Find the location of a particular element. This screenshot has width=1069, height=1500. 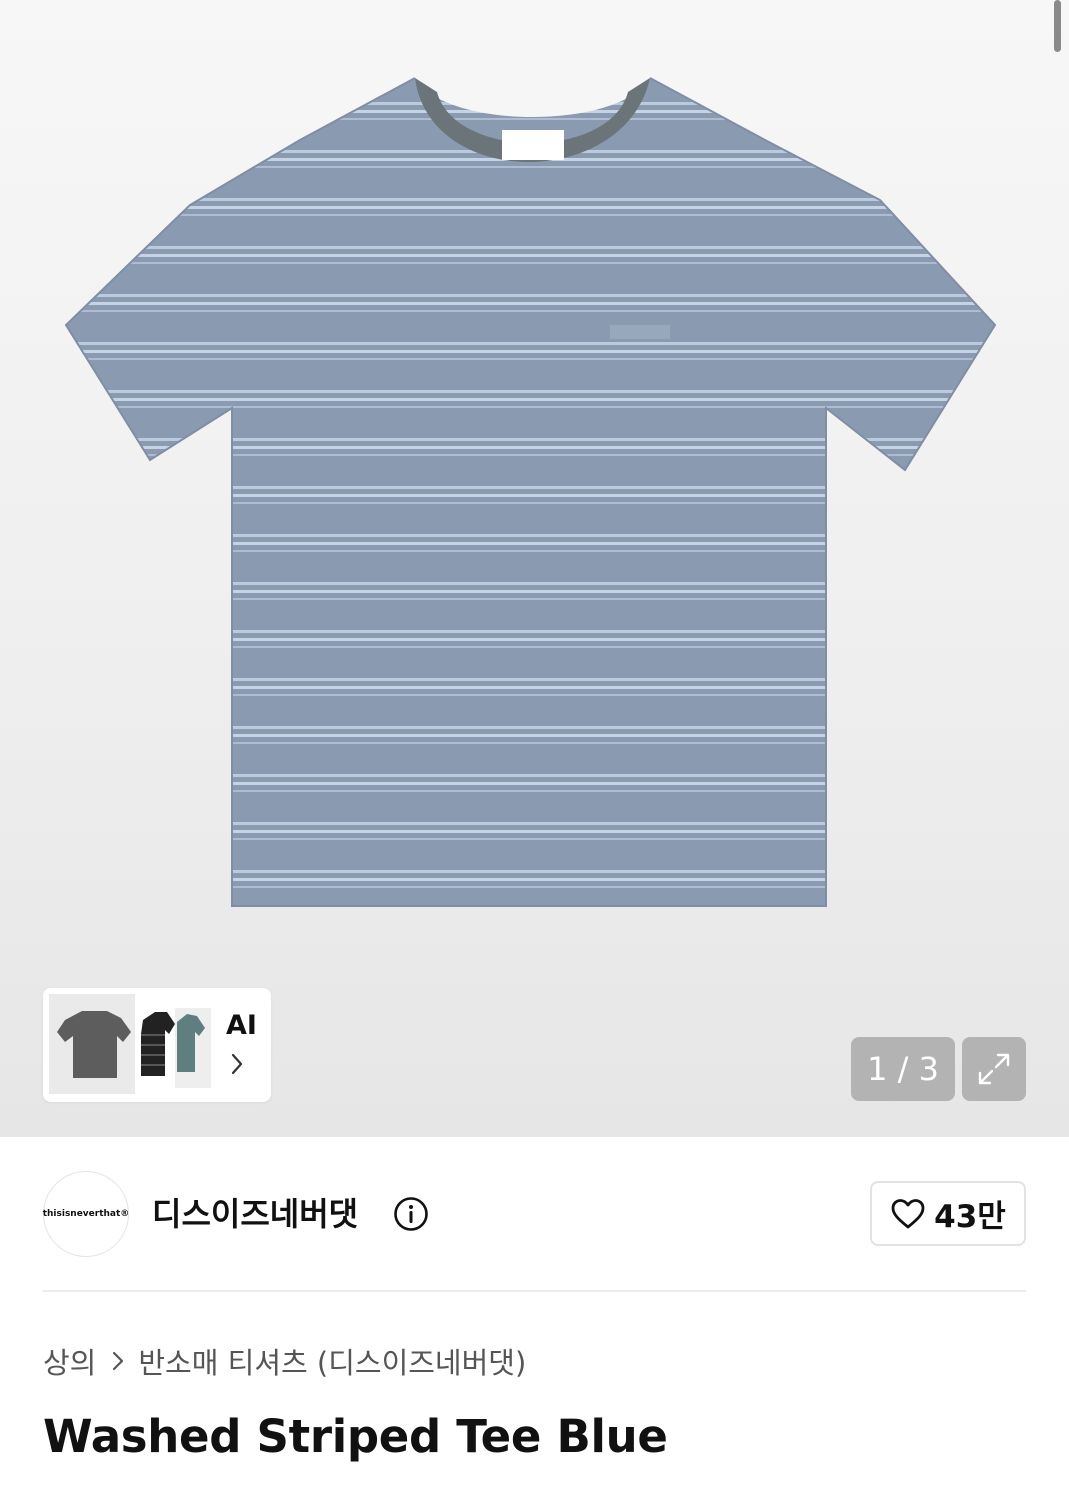

like-count: 43만 is located at coordinates (970, 1217).